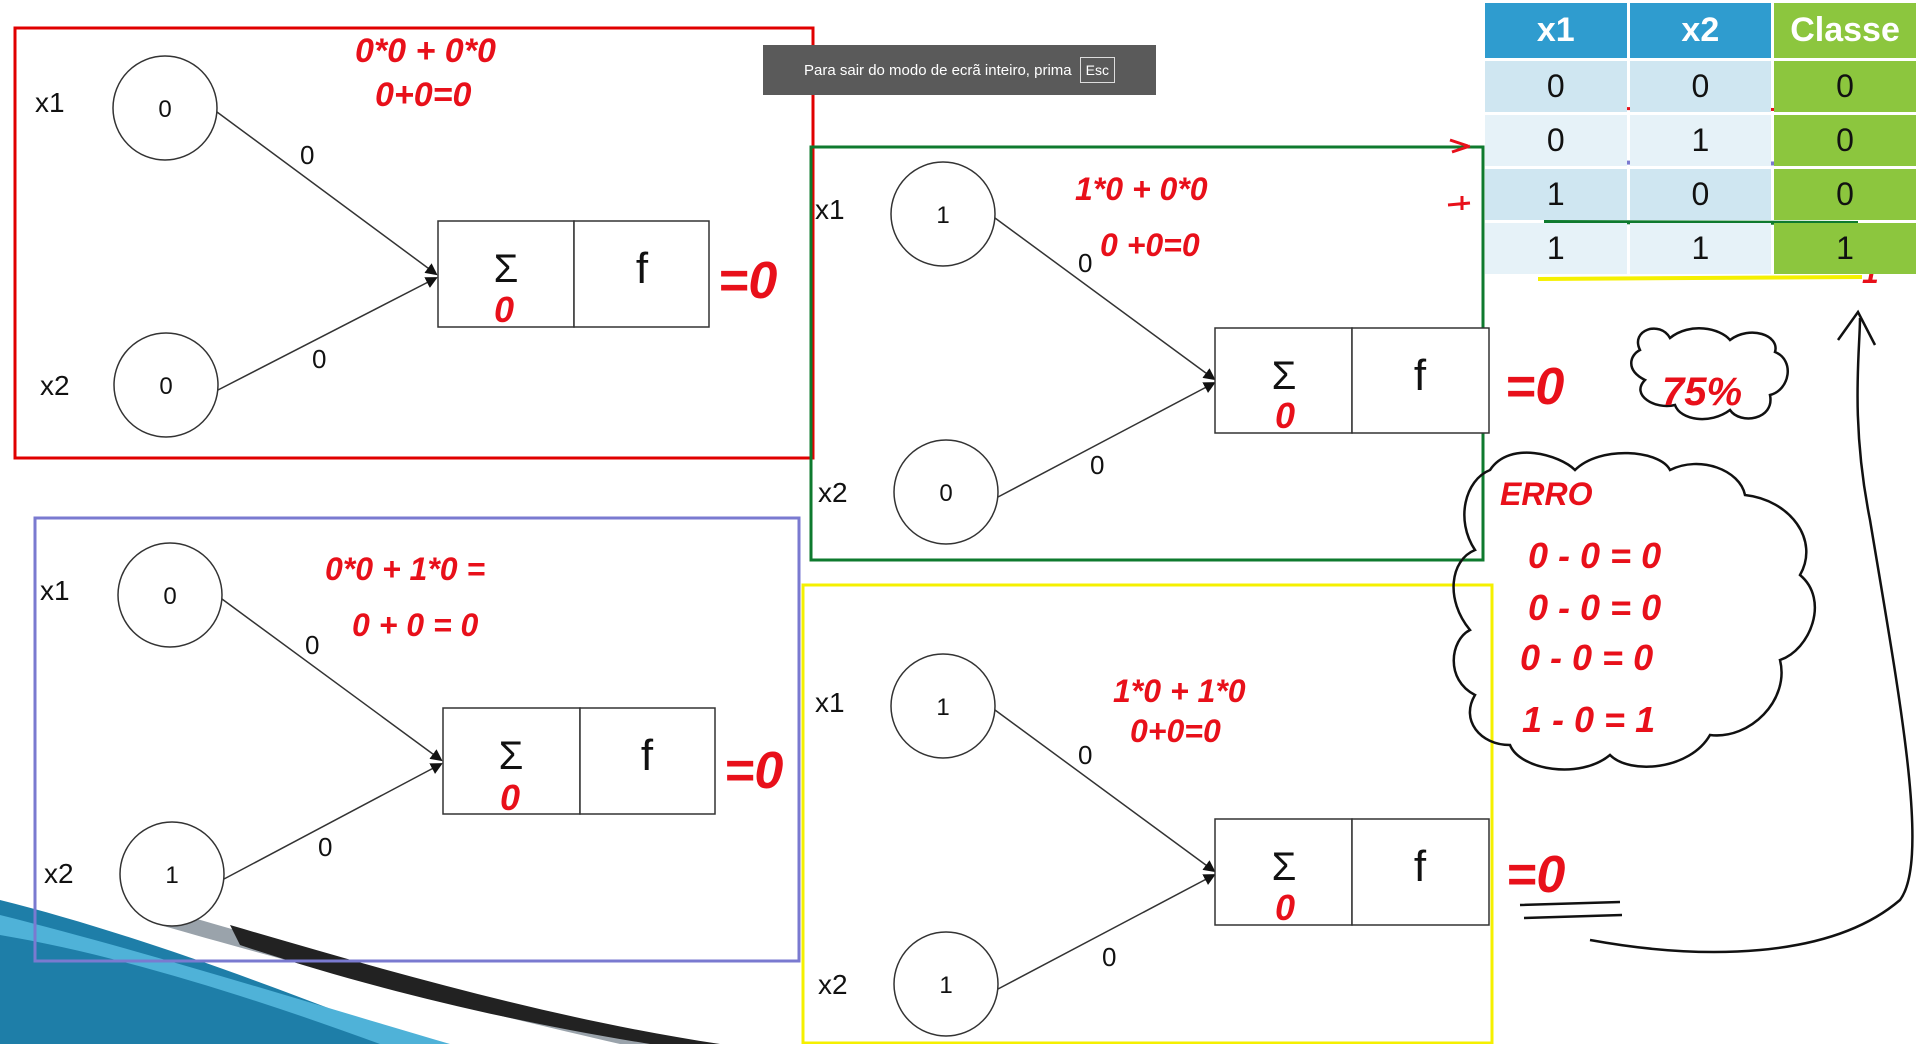 Image resolution: width=1919 pixels, height=1044 pixels. What do you see at coordinates (1097, 70) in the screenshot?
I see `esc-key-badge: Esc` at bounding box center [1097, 70].